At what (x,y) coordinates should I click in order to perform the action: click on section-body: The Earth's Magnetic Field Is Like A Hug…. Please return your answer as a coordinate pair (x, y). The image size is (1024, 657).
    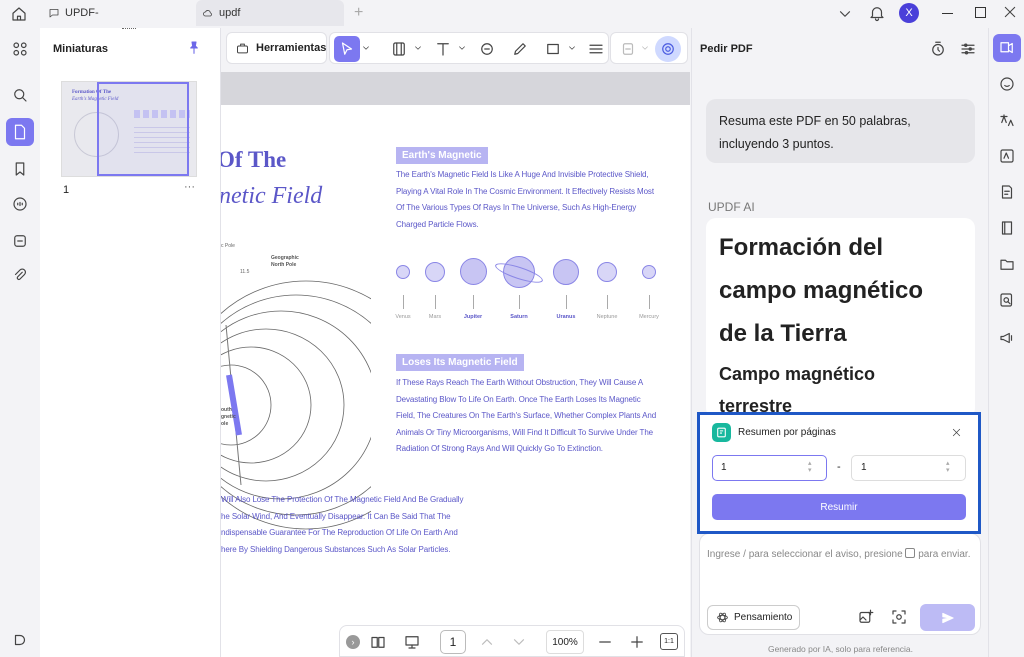
    Looking at the image, I should click on (525, 199).